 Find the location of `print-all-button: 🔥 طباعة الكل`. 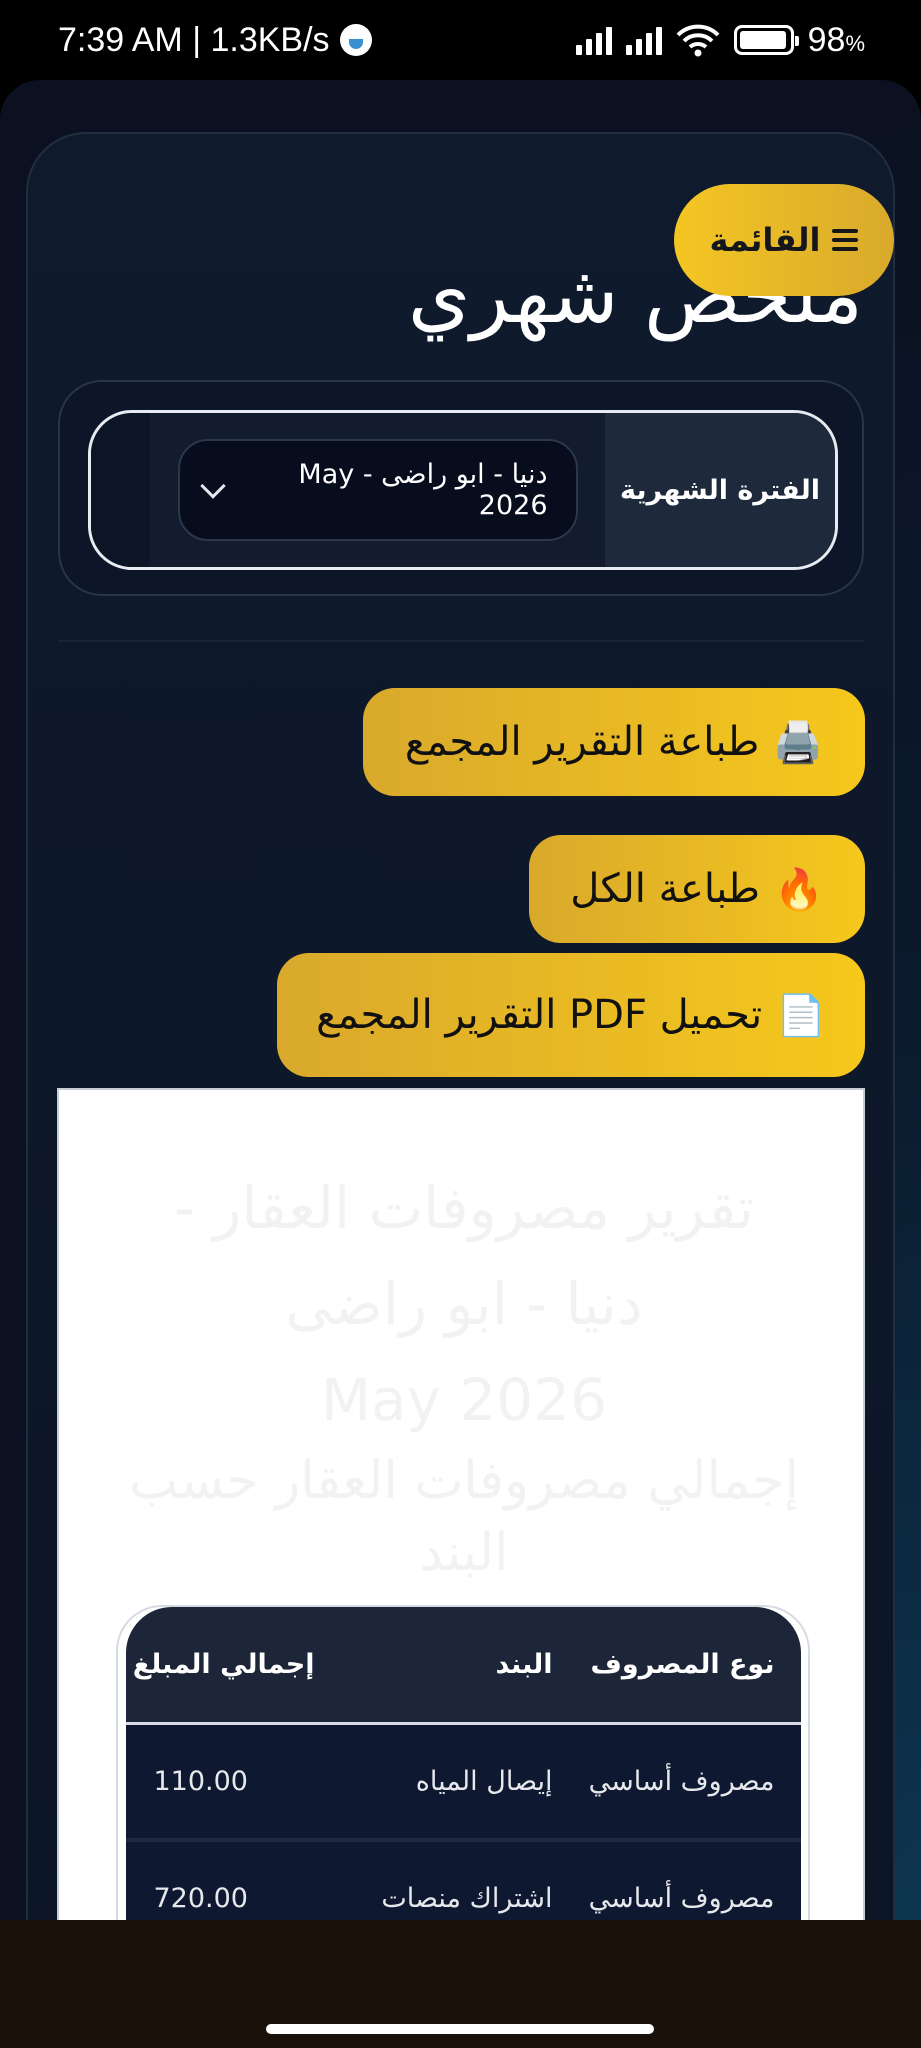

print-all-button: 🔥 طباعة الكل is located at coordinates (697, 889).